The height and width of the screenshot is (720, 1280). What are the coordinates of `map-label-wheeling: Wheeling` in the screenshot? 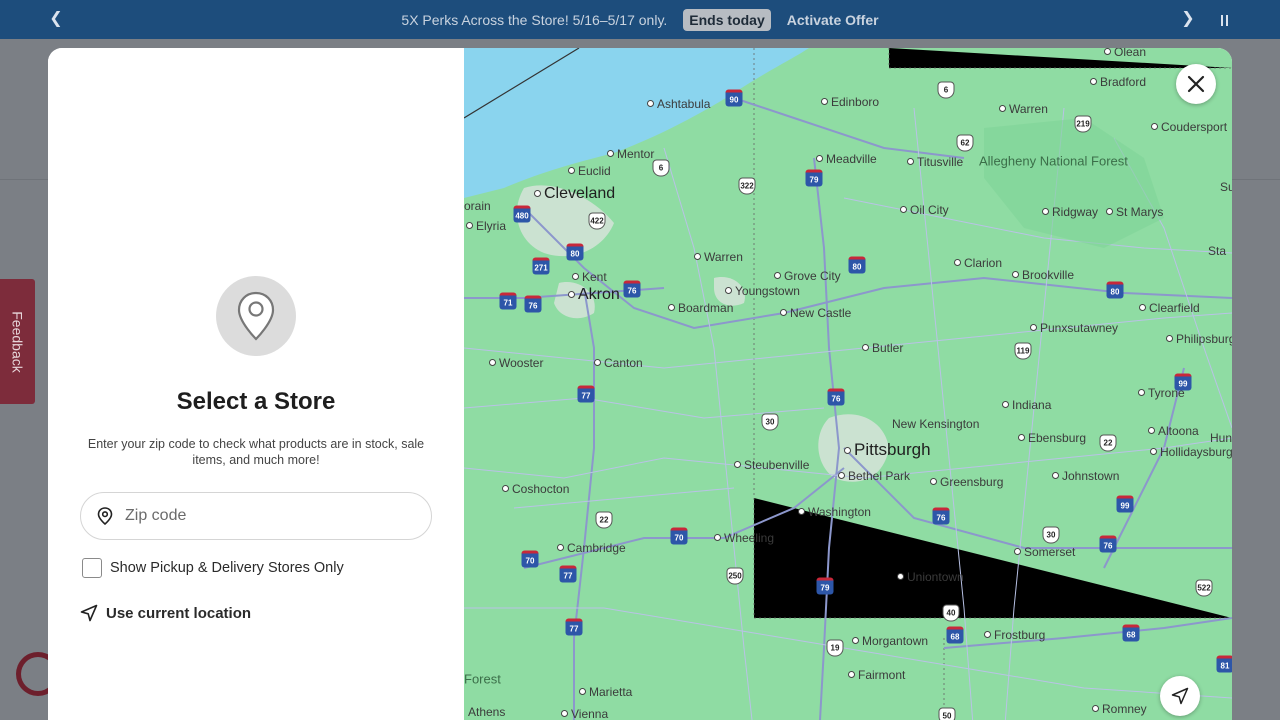 It's located at (744, 538).